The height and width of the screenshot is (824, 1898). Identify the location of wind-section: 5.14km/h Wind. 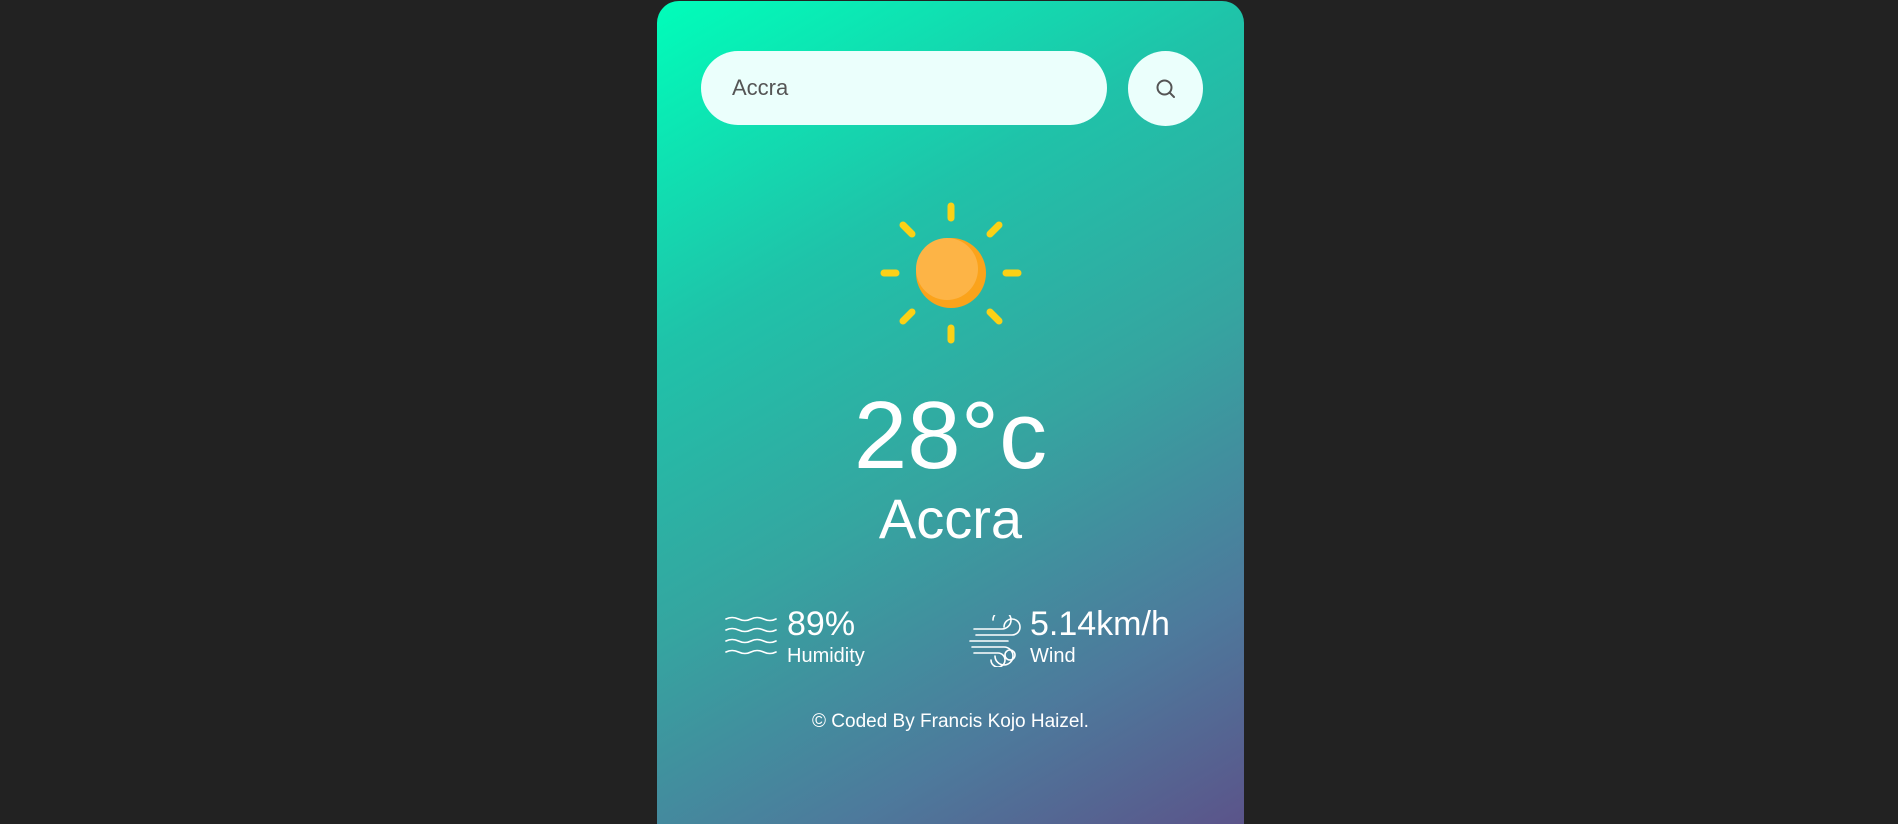
(1083, 641).